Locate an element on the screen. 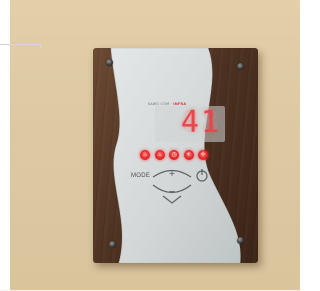  mode-button is located at coordinates (140, 175).